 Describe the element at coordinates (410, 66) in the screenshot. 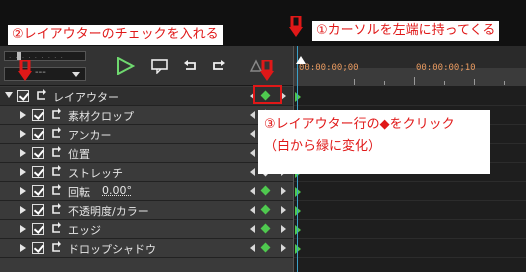

I see `time-ruler: 00:00:00;00 00:00:00;10` at that location.